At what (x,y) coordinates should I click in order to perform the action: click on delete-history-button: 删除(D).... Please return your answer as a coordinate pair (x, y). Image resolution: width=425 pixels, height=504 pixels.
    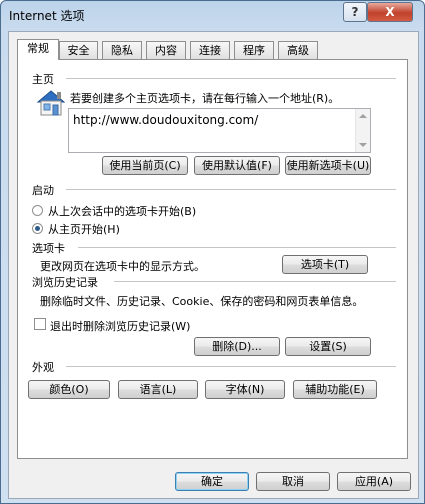
    Looking at the image, I should click on (237, 346).